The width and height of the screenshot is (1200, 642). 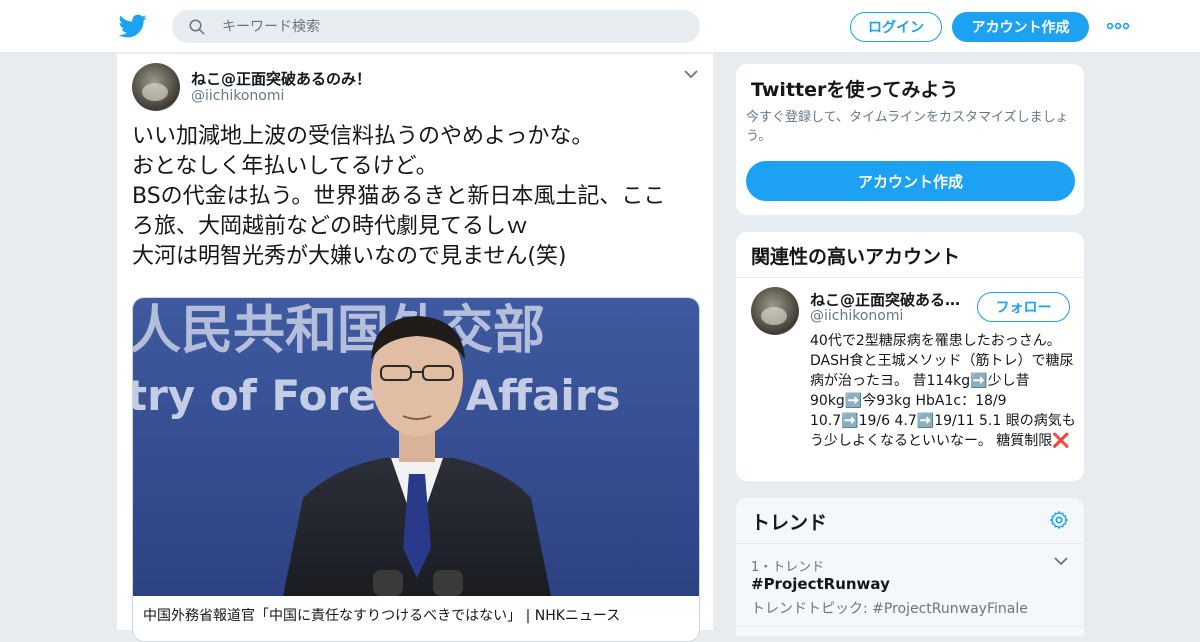 I want to click on gear-icon, so click(x=1059, y=520).